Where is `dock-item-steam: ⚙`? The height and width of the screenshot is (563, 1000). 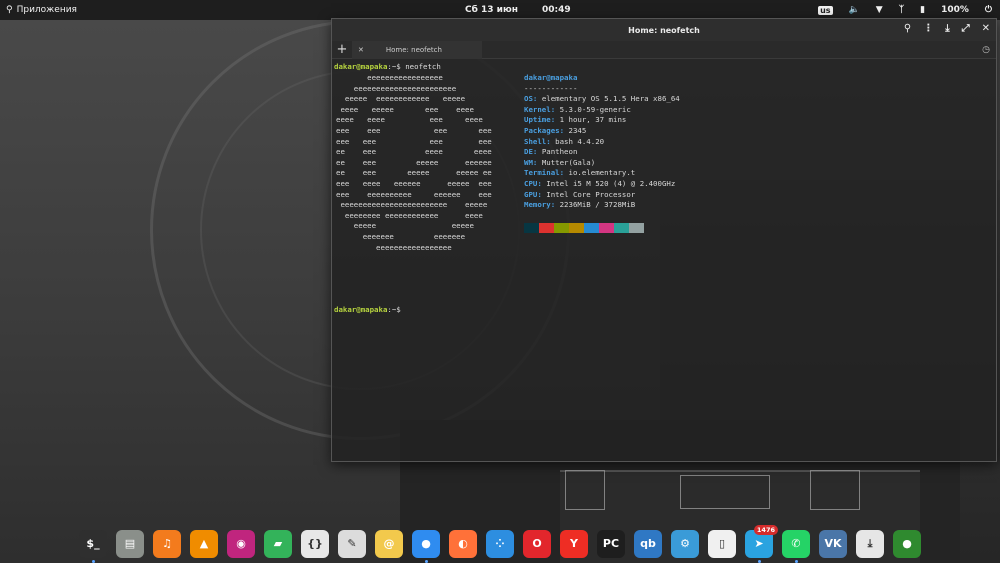 dock-item-steam: ⚙ is located at coordinates (685, 544).